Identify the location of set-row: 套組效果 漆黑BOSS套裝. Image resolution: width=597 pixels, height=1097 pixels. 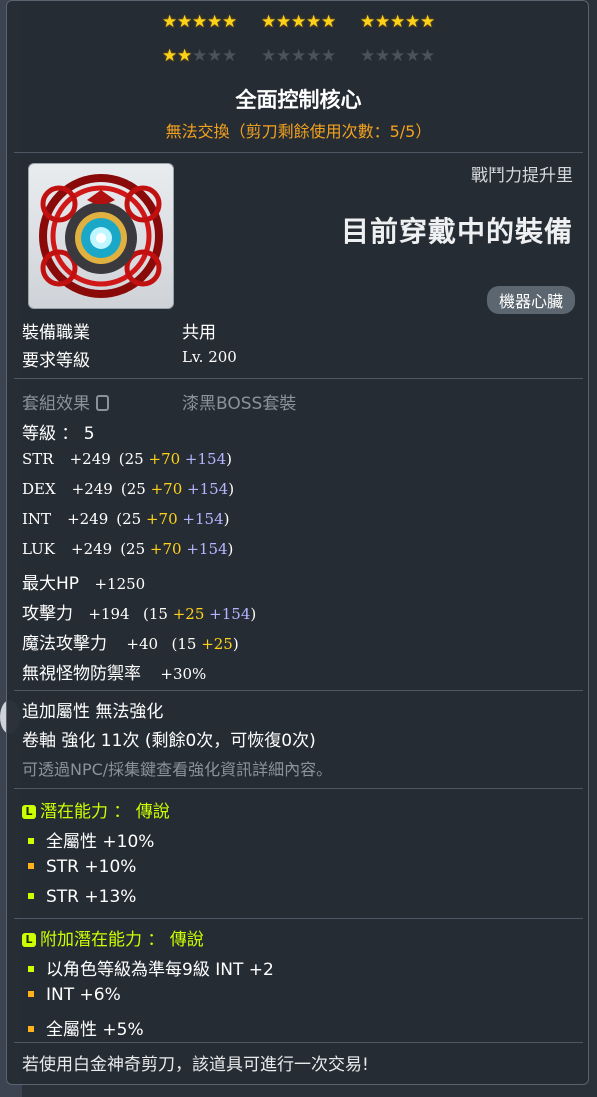
(159, 401).